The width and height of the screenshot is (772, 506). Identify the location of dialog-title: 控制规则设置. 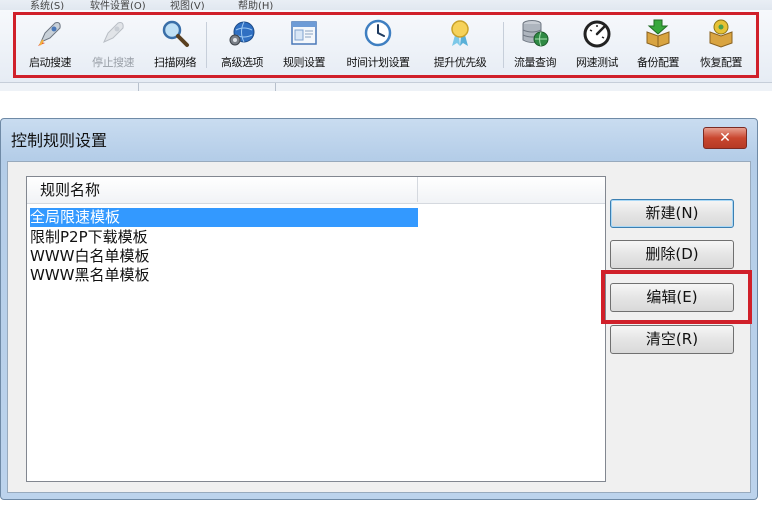
(59, 140).